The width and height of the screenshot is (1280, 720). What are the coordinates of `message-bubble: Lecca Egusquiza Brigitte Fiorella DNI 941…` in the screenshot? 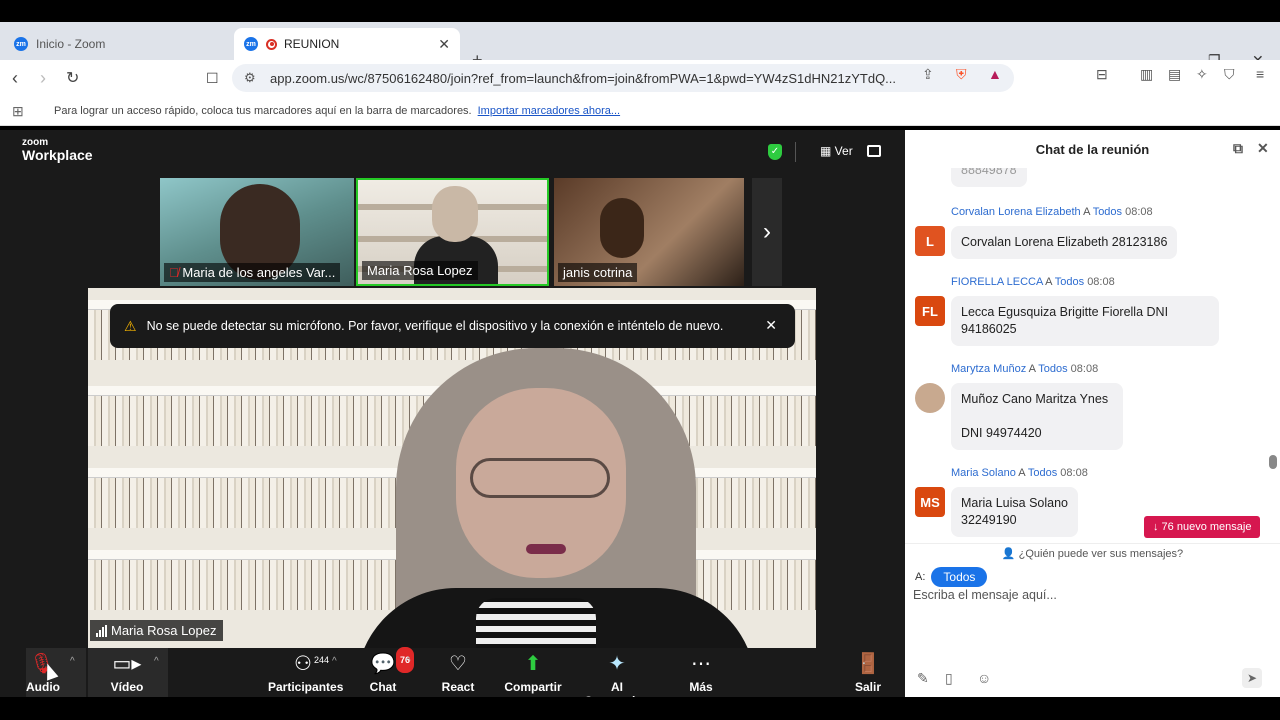 It's located at (1085, 321).